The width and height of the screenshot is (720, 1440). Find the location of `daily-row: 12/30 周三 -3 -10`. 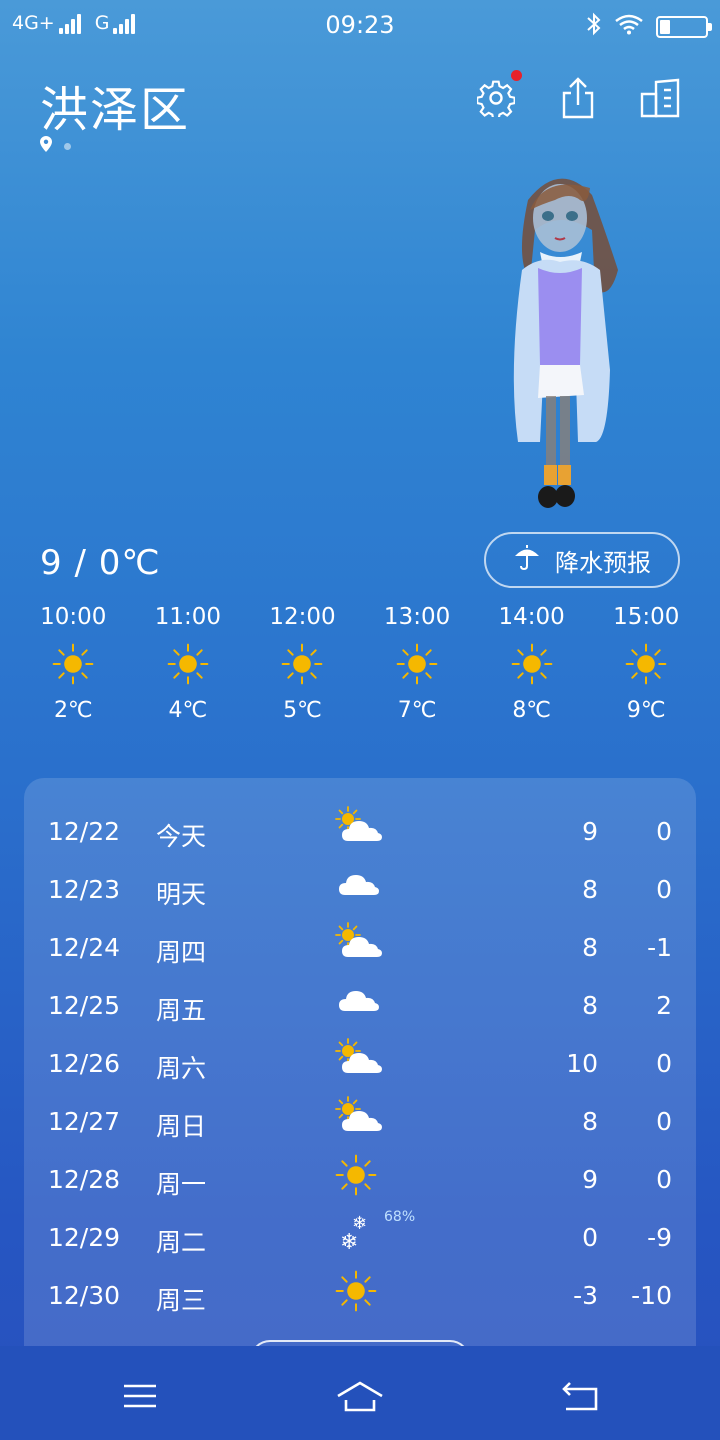

daily-row: 12/30 周三 -3 -10 is located at coordinates (360, 1294).